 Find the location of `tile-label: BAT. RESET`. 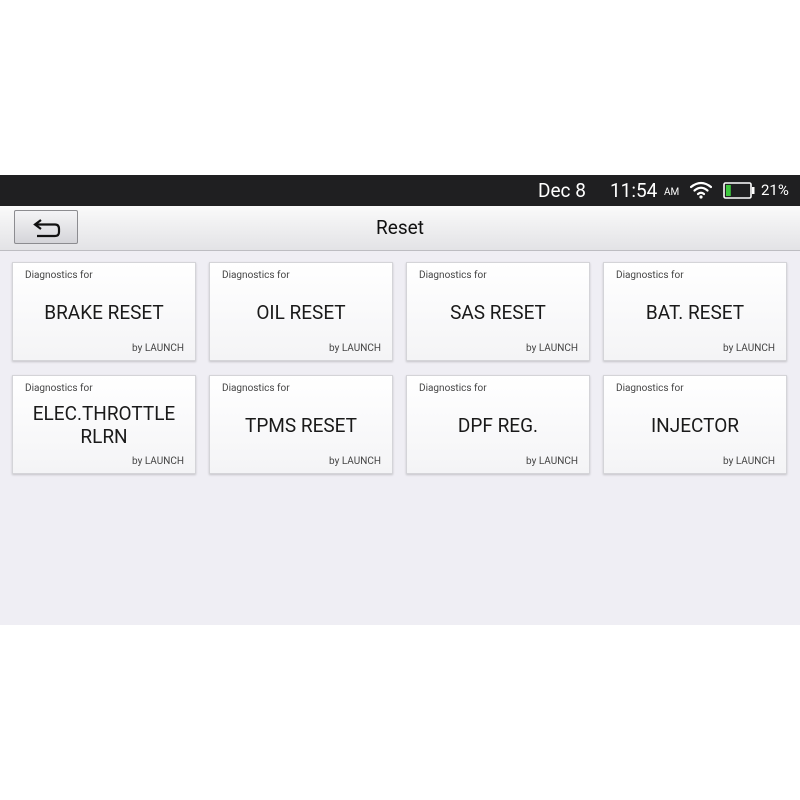

tile-label: BAT. RESET is located at coordinates (695, 312).